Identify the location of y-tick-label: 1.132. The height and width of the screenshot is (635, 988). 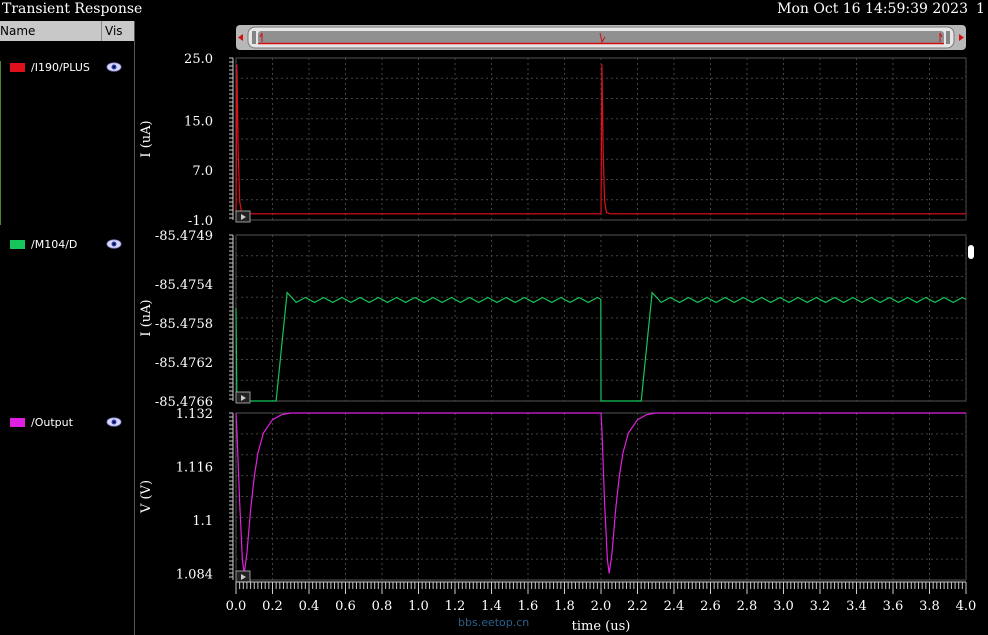
(194, 414).